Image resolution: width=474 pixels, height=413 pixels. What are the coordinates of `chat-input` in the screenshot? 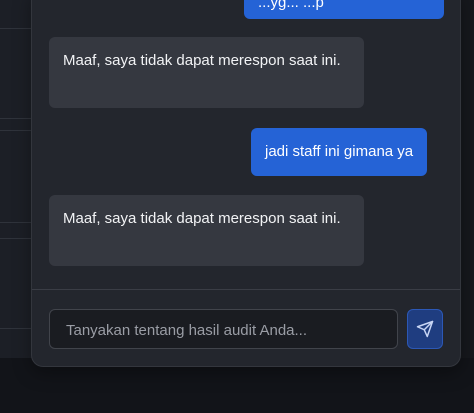 It's located at (225, 330).